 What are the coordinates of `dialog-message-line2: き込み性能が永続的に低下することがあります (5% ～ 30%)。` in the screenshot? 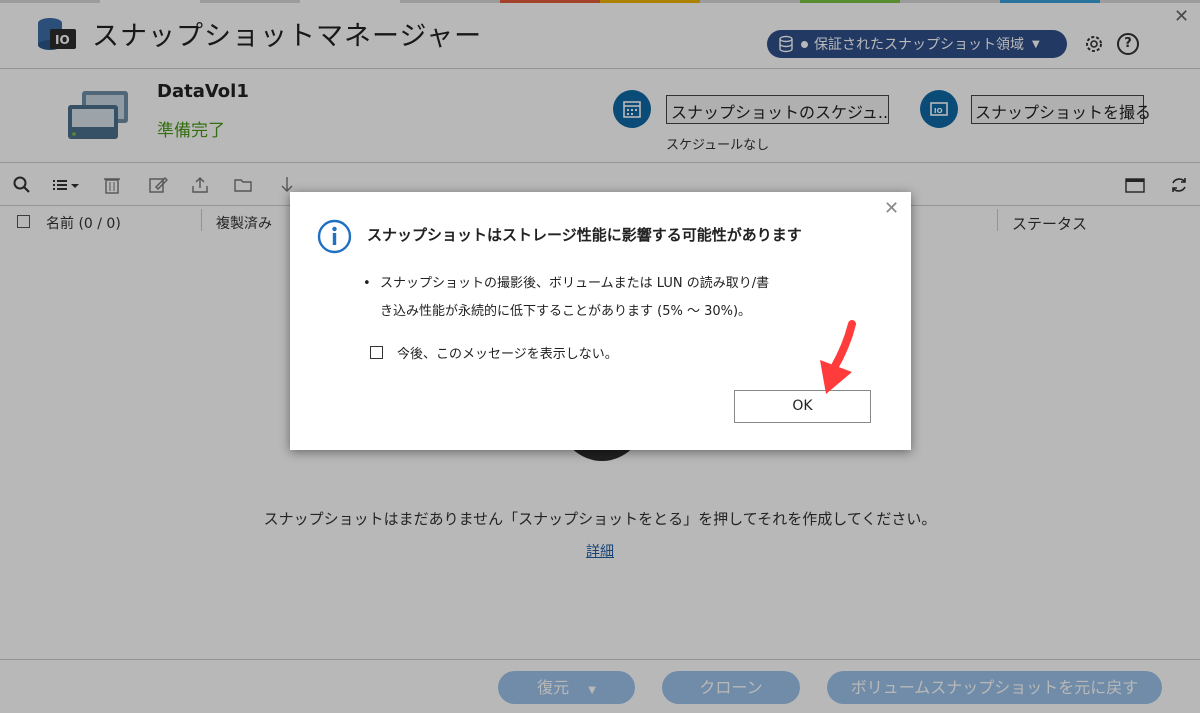 It's located at (566, 311).